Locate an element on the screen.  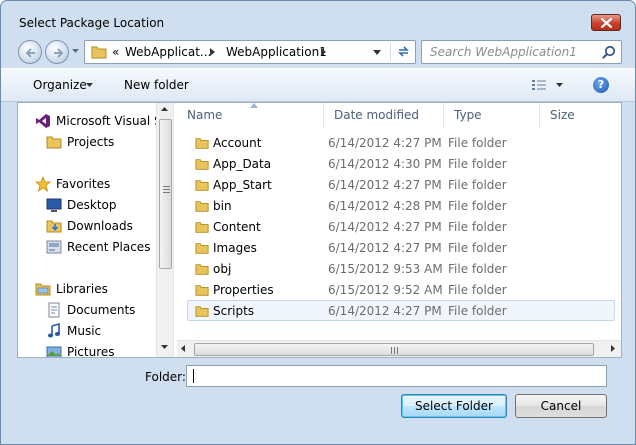
file-row: Properties 6/15/2012 9:52 AM File folder is located at coordinates (401, 289).